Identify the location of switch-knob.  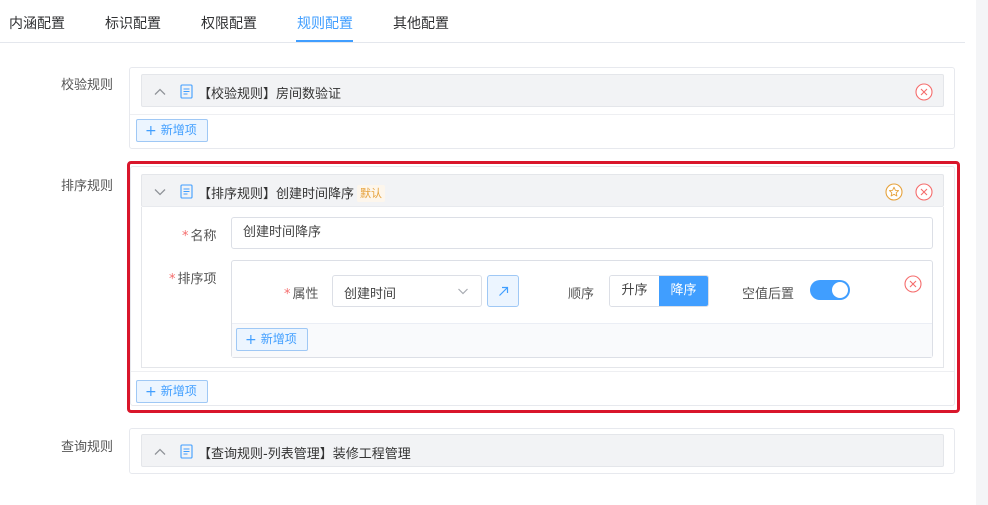
(840, 290).